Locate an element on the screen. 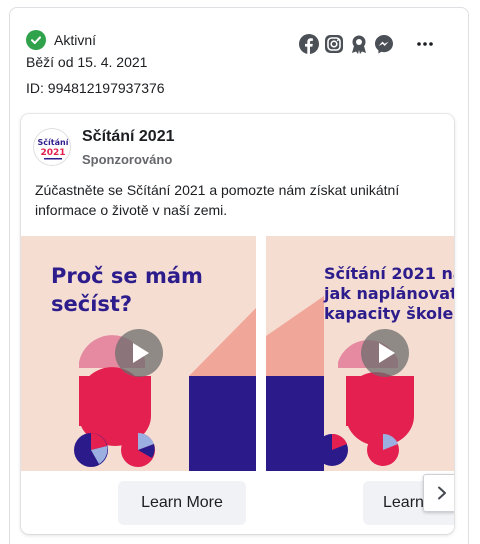 The height and width of the screenshot is (544, 480). page-logo: Sčítání 2021 is located at coordinates (52, 147).